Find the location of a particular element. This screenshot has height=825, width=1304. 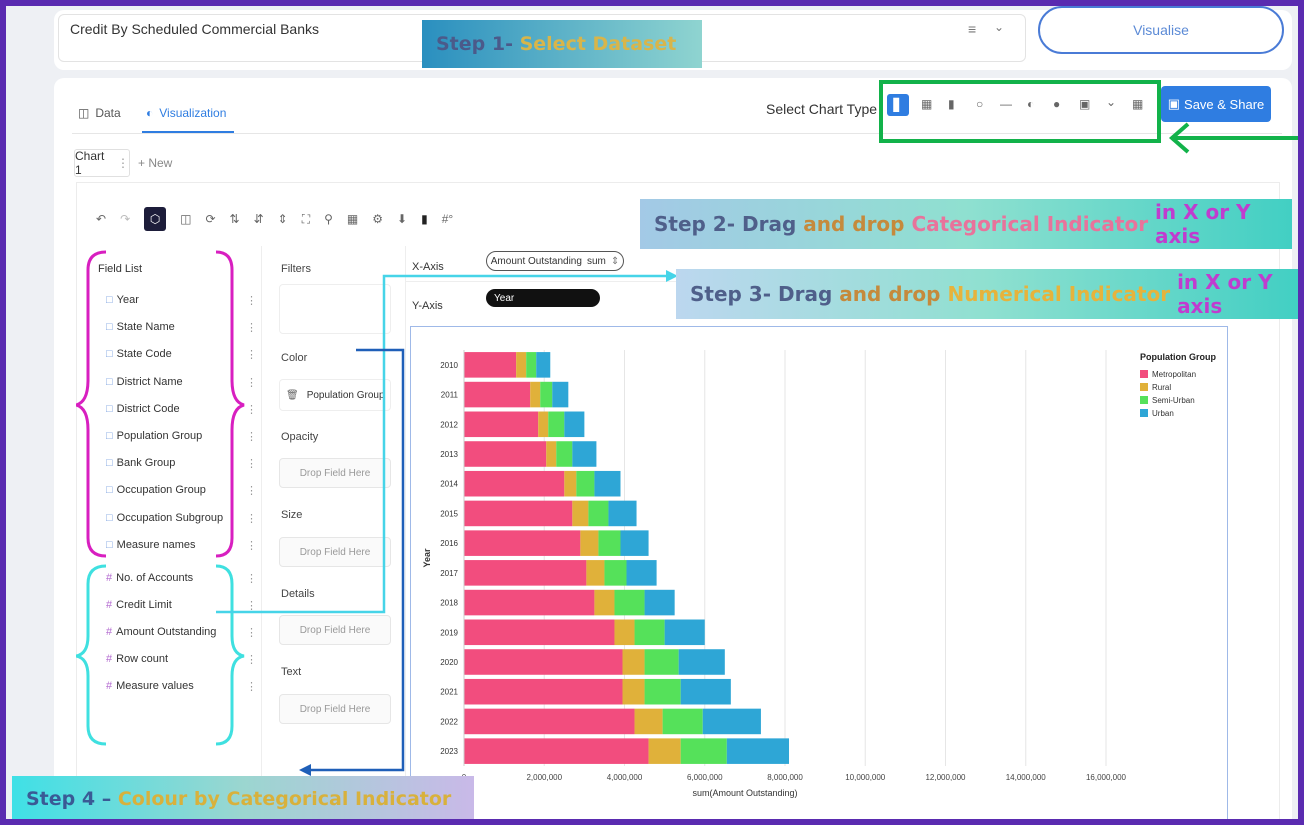

step1-prefix: Step 1- is located at coordinates (478, 44).